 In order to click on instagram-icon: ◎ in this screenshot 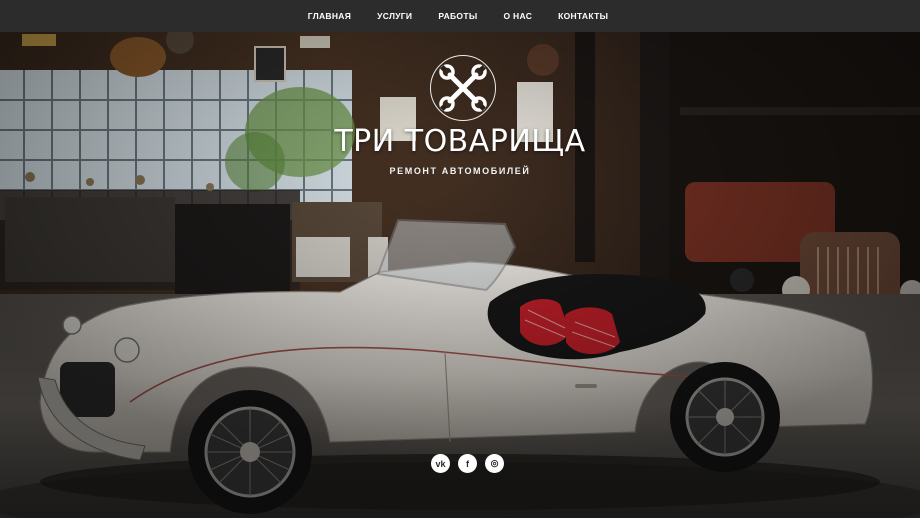, I will do `click(494, 463)`.